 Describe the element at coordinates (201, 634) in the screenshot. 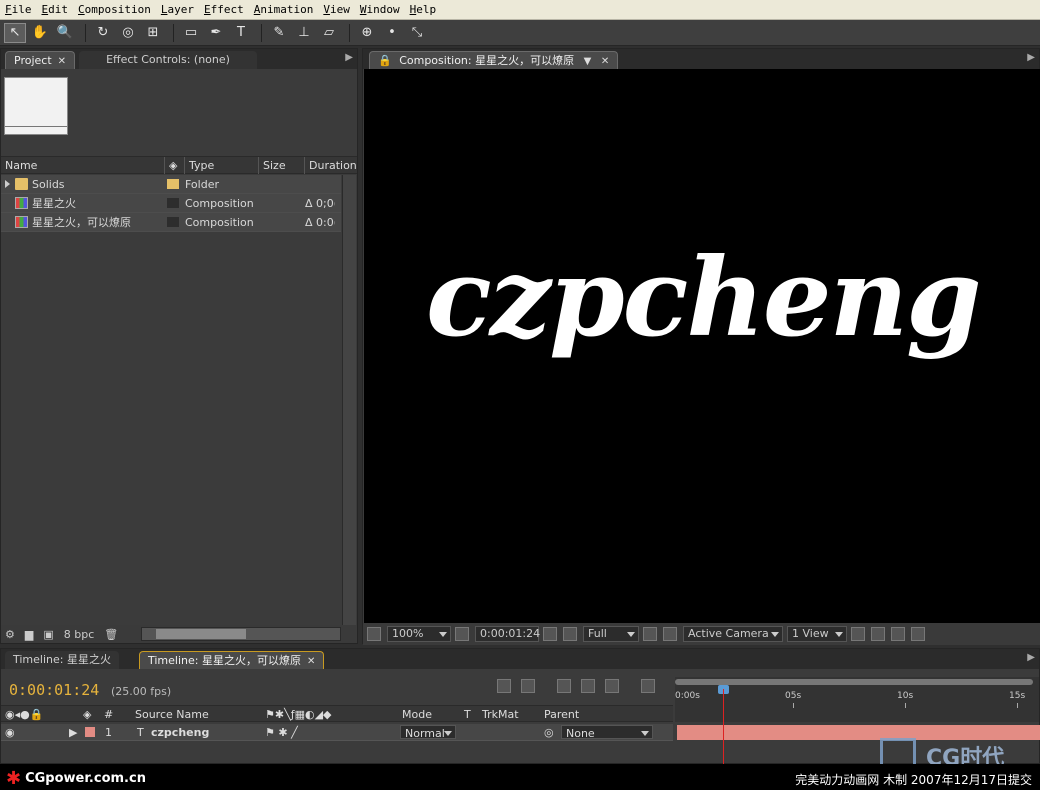

I see `scrollbar-thumb` at that location.